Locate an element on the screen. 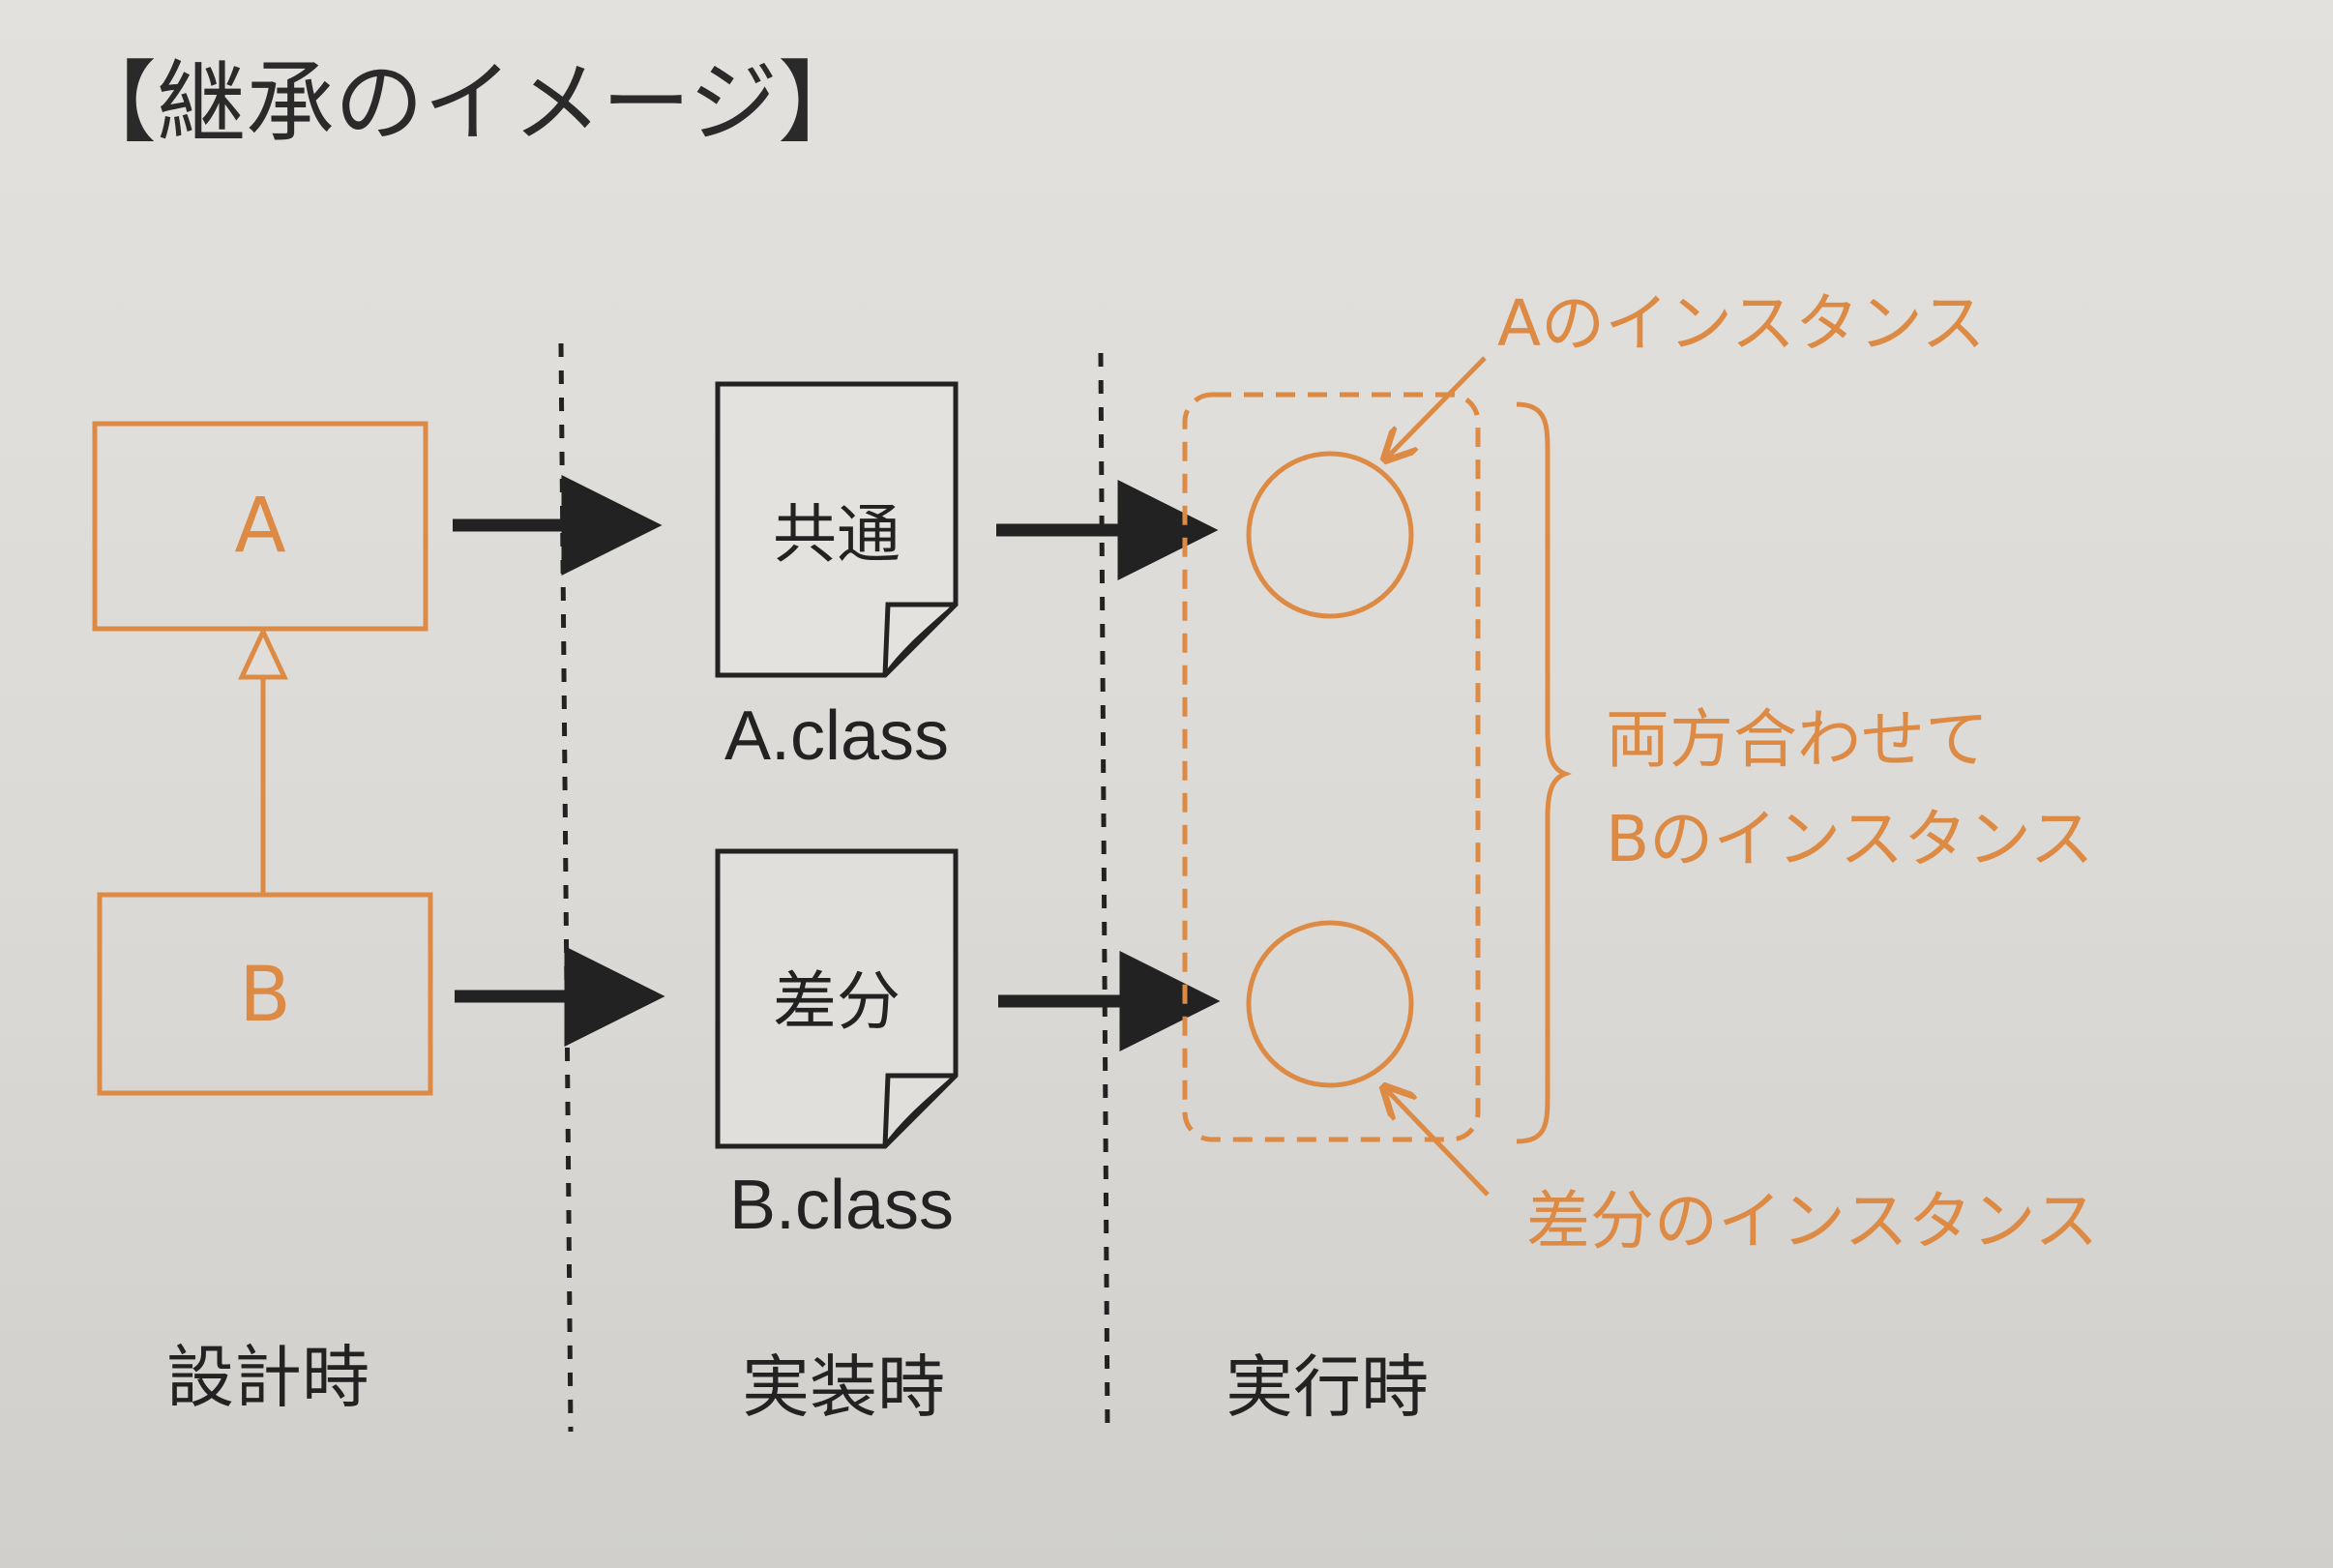 This screenshot has height=1568, width=2333. a-instance-annotation: Aのインスタンス is located at coordinates (1742, 323).